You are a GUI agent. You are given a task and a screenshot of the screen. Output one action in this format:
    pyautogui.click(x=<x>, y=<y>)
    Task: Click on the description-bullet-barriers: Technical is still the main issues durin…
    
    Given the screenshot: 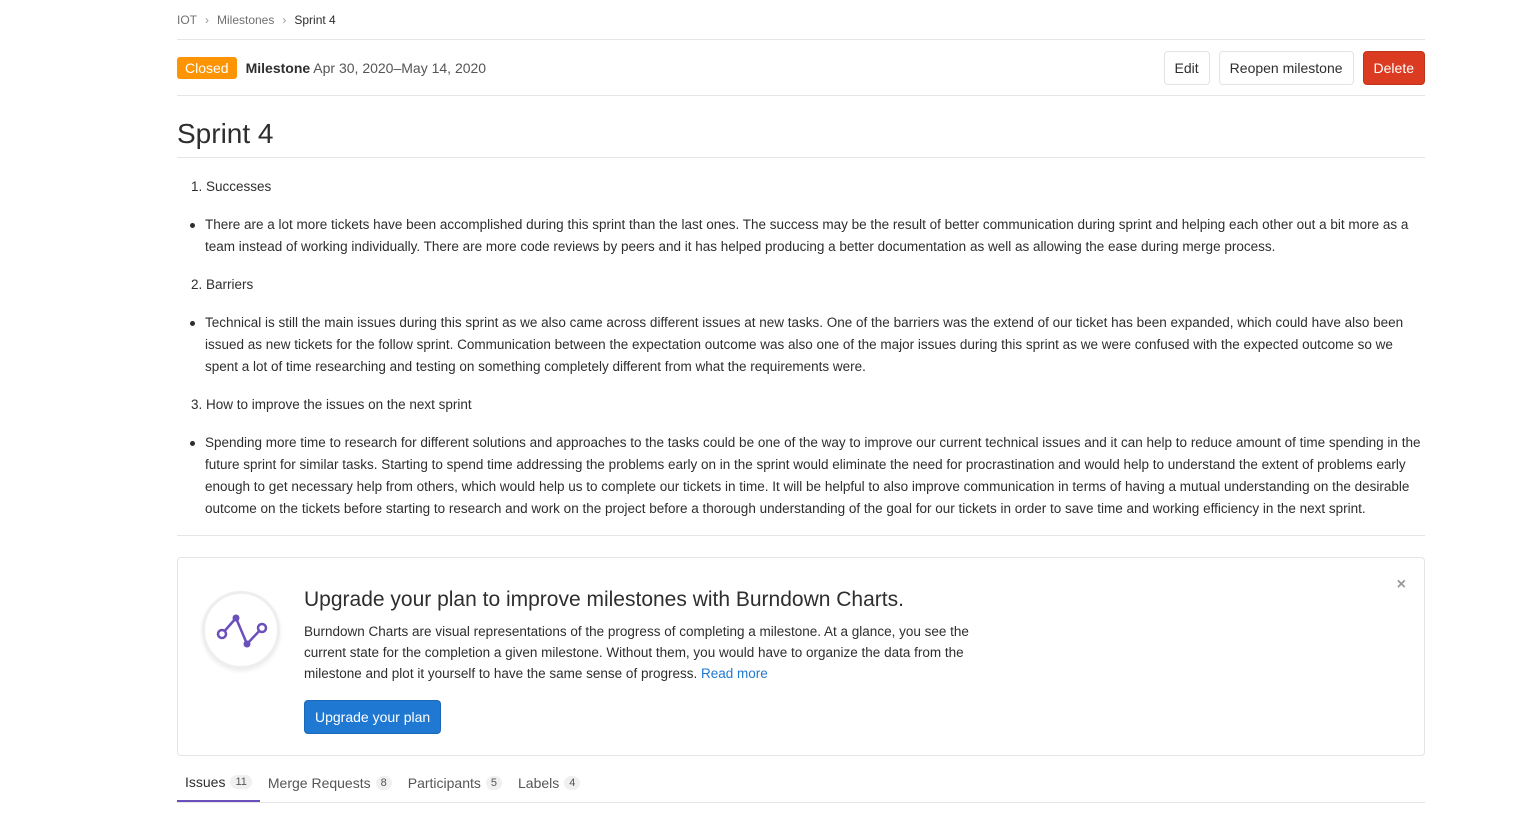 What is the action you would take?
    pyautogui.click(x=801, y=345)
    